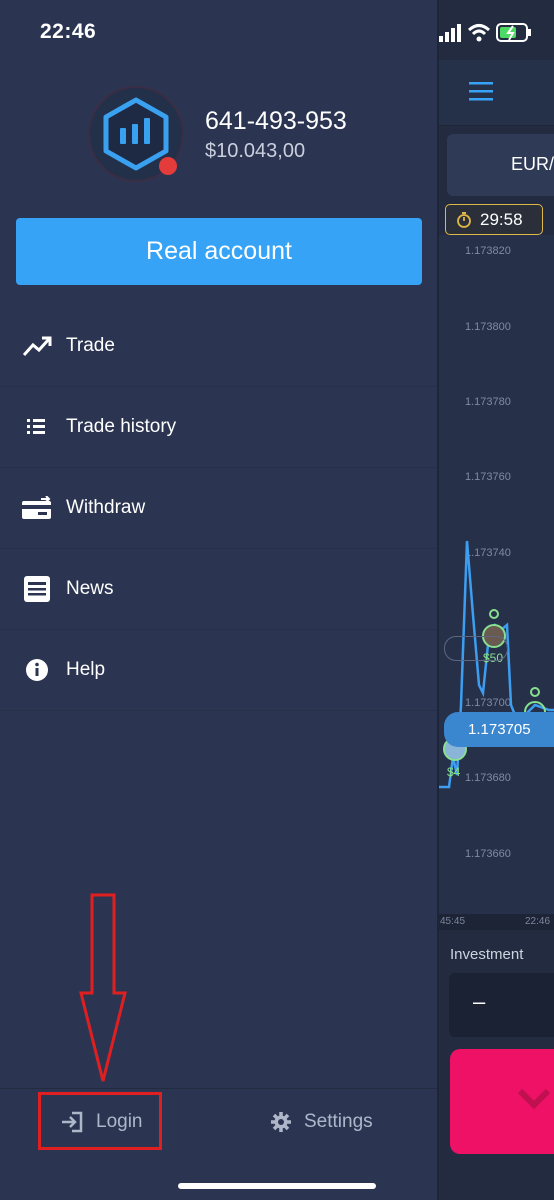 This screenshot has height=1200, width=554. Describe the element at coordinates (218, 346) in the screenshot. I see `menu-item-trade: Trade` at that location.